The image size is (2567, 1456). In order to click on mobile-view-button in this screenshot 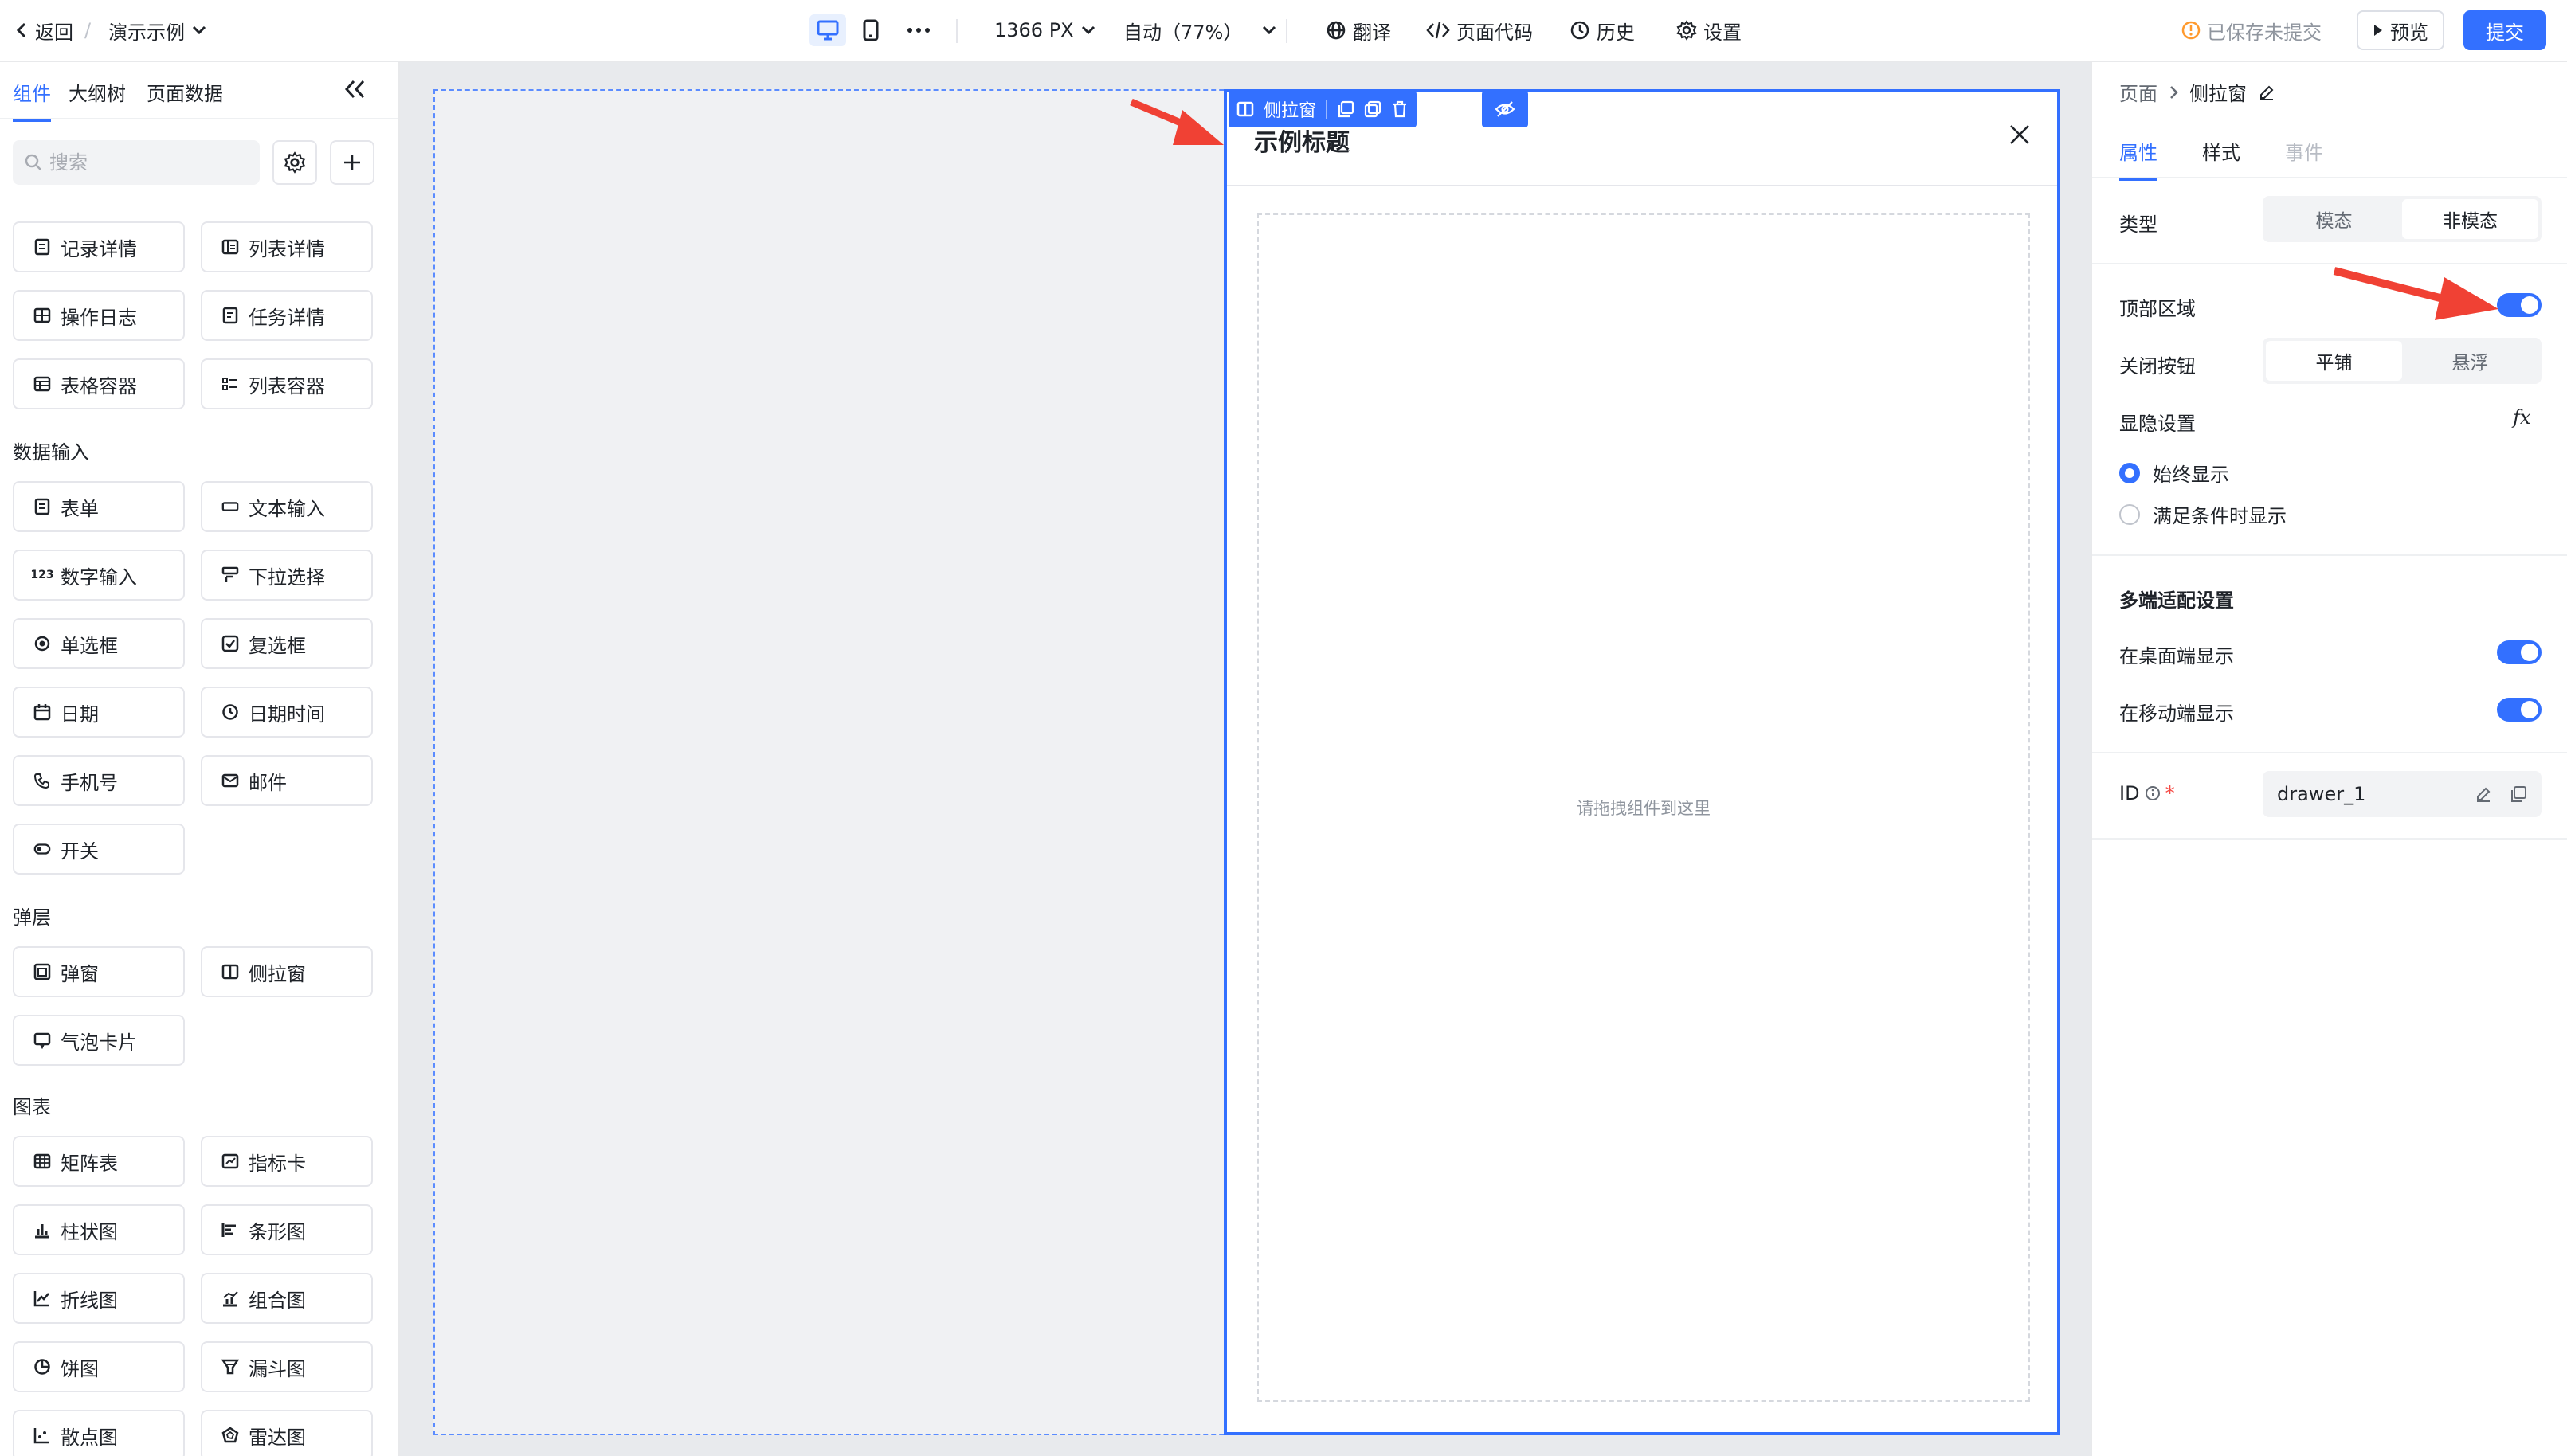, I will do `click(870, 30)`.